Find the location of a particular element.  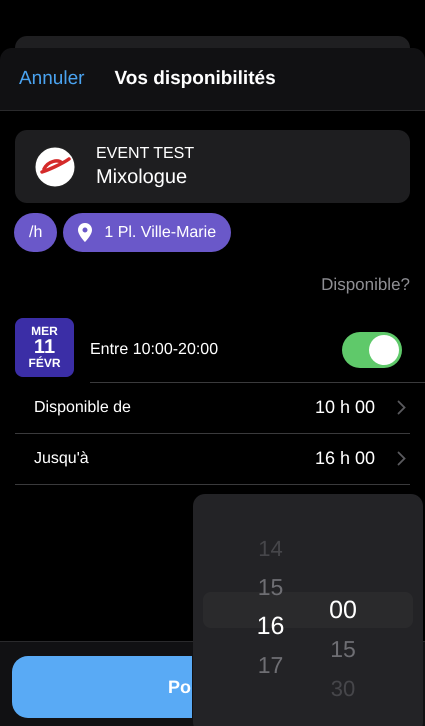

event-name: EVENT TEST is located at coordinates (145, 154).